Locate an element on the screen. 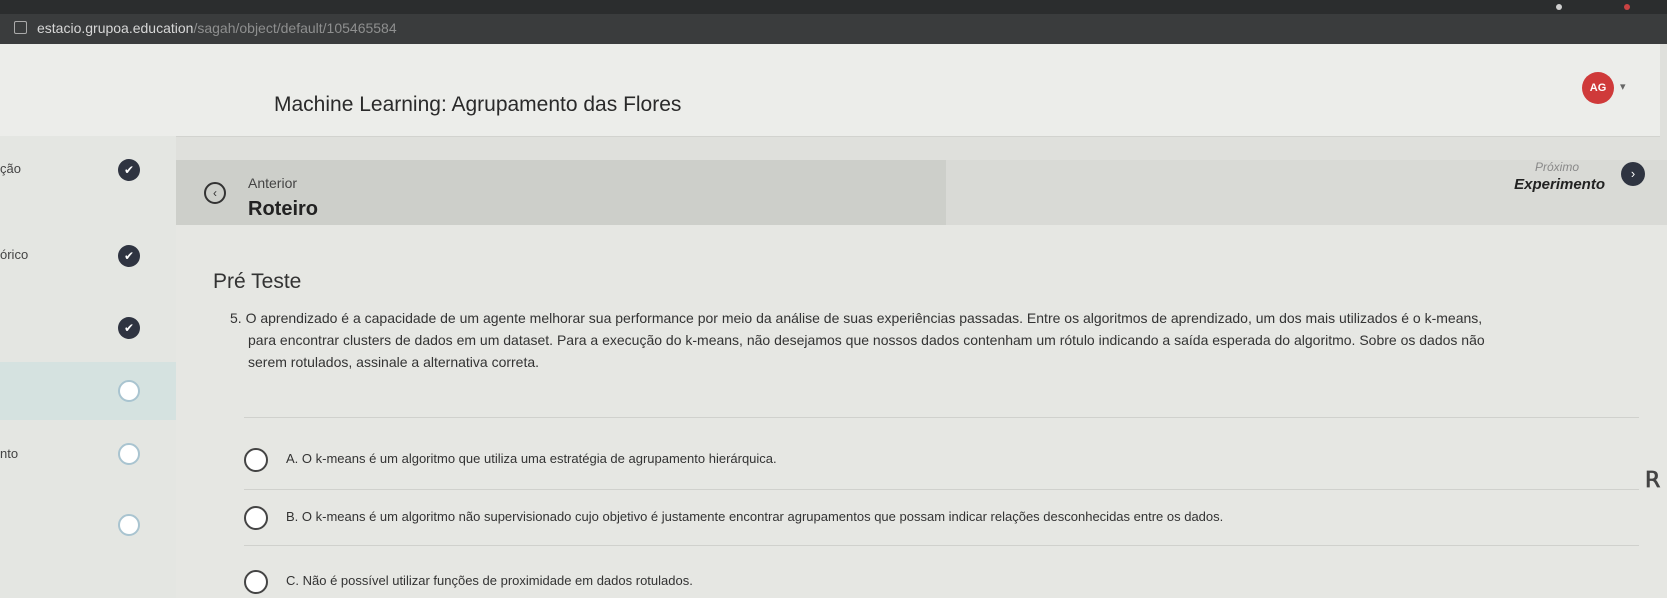 This screenshot has height=598, width=1667. next-button: Próximo Experimento › is located at coordinates (1306, 192).